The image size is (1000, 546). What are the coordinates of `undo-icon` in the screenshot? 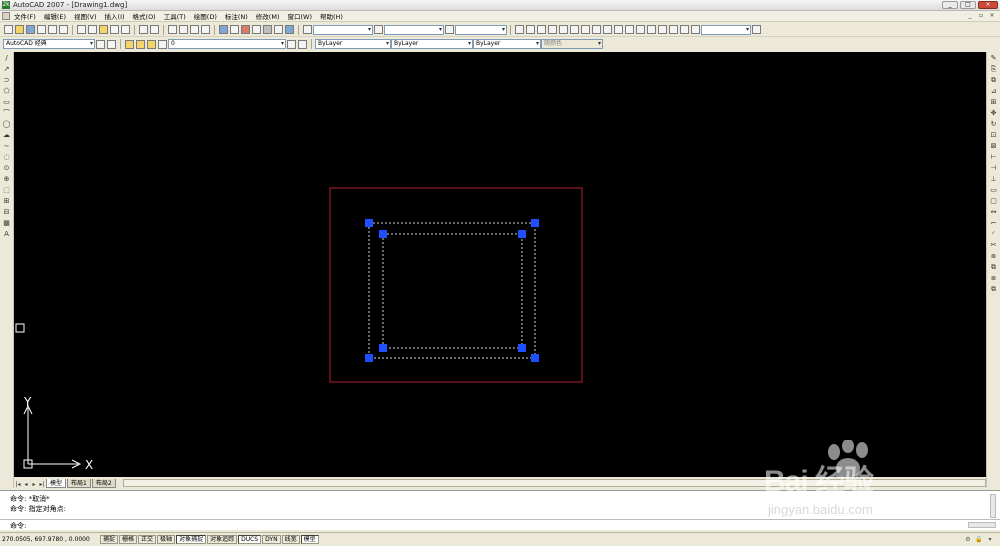 It's located at (143, 29).